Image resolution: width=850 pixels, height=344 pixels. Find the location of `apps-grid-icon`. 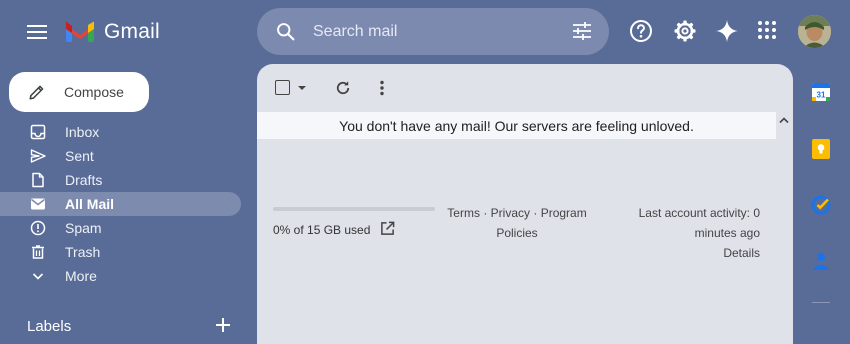

apps-grid-icon is located at coordinates (767, 30).